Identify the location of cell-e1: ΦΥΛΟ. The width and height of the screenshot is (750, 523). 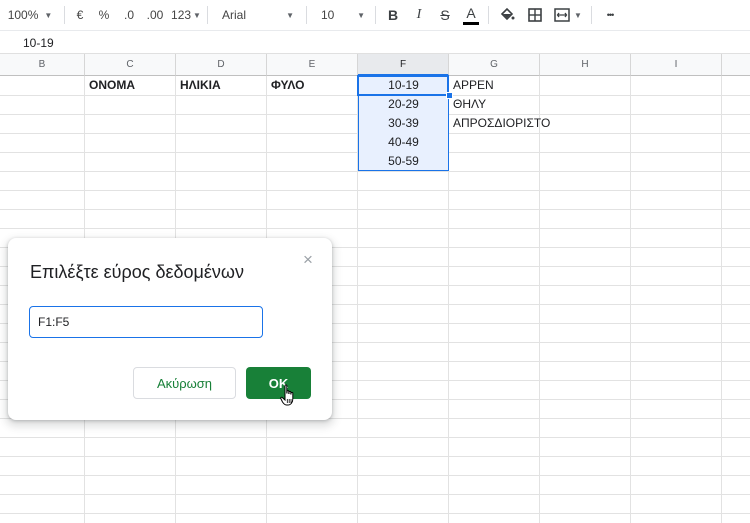
(287, 85).